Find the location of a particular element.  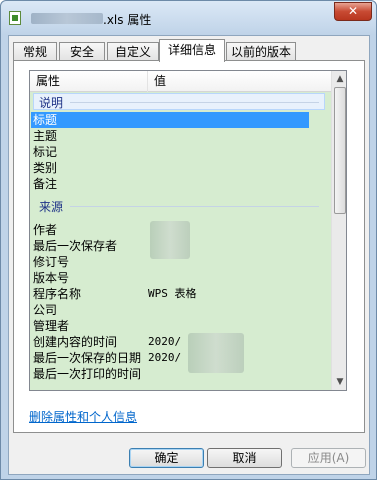

list-item: 最后一次打印的时间 is located at coordinates (180, 374).